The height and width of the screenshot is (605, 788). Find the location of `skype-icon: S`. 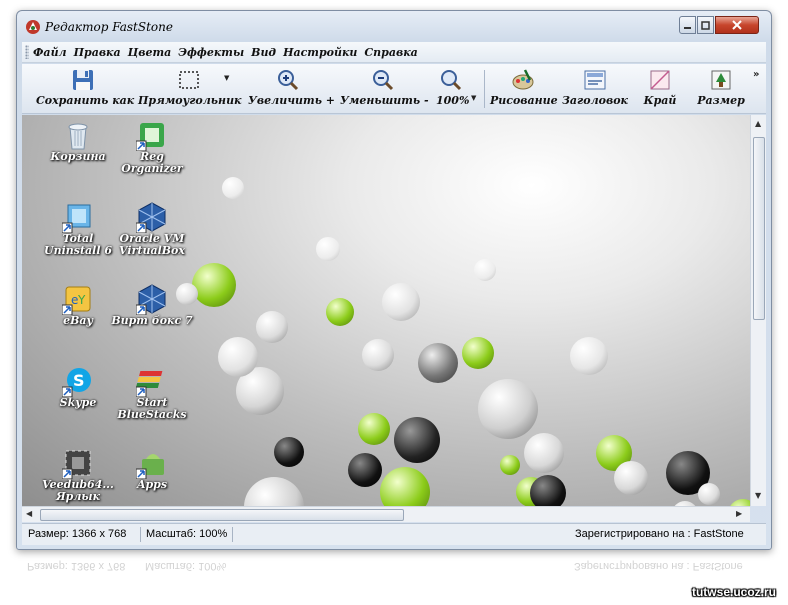

skype-icon: S is located at coordinates (76, 382).